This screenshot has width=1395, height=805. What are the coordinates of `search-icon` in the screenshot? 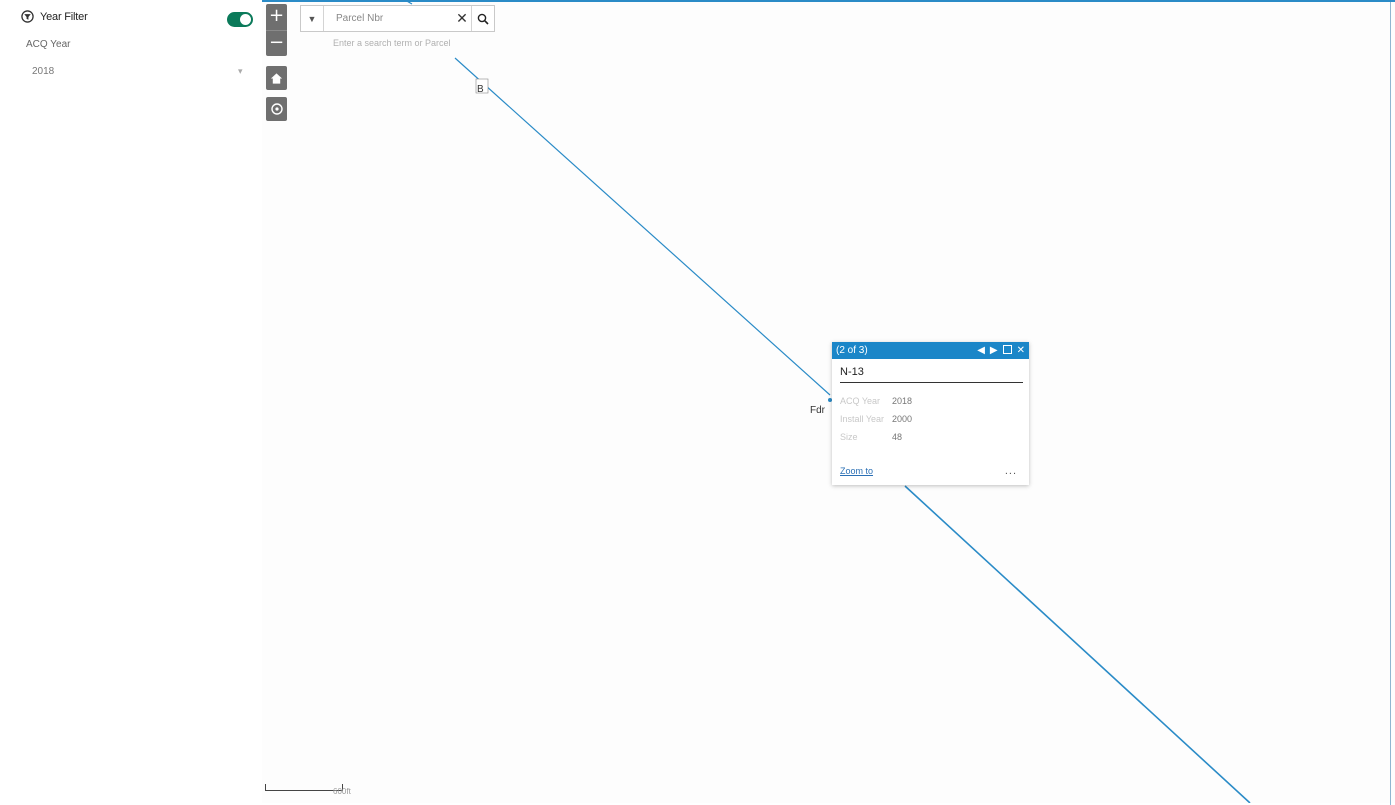 It's located at (483, 19).